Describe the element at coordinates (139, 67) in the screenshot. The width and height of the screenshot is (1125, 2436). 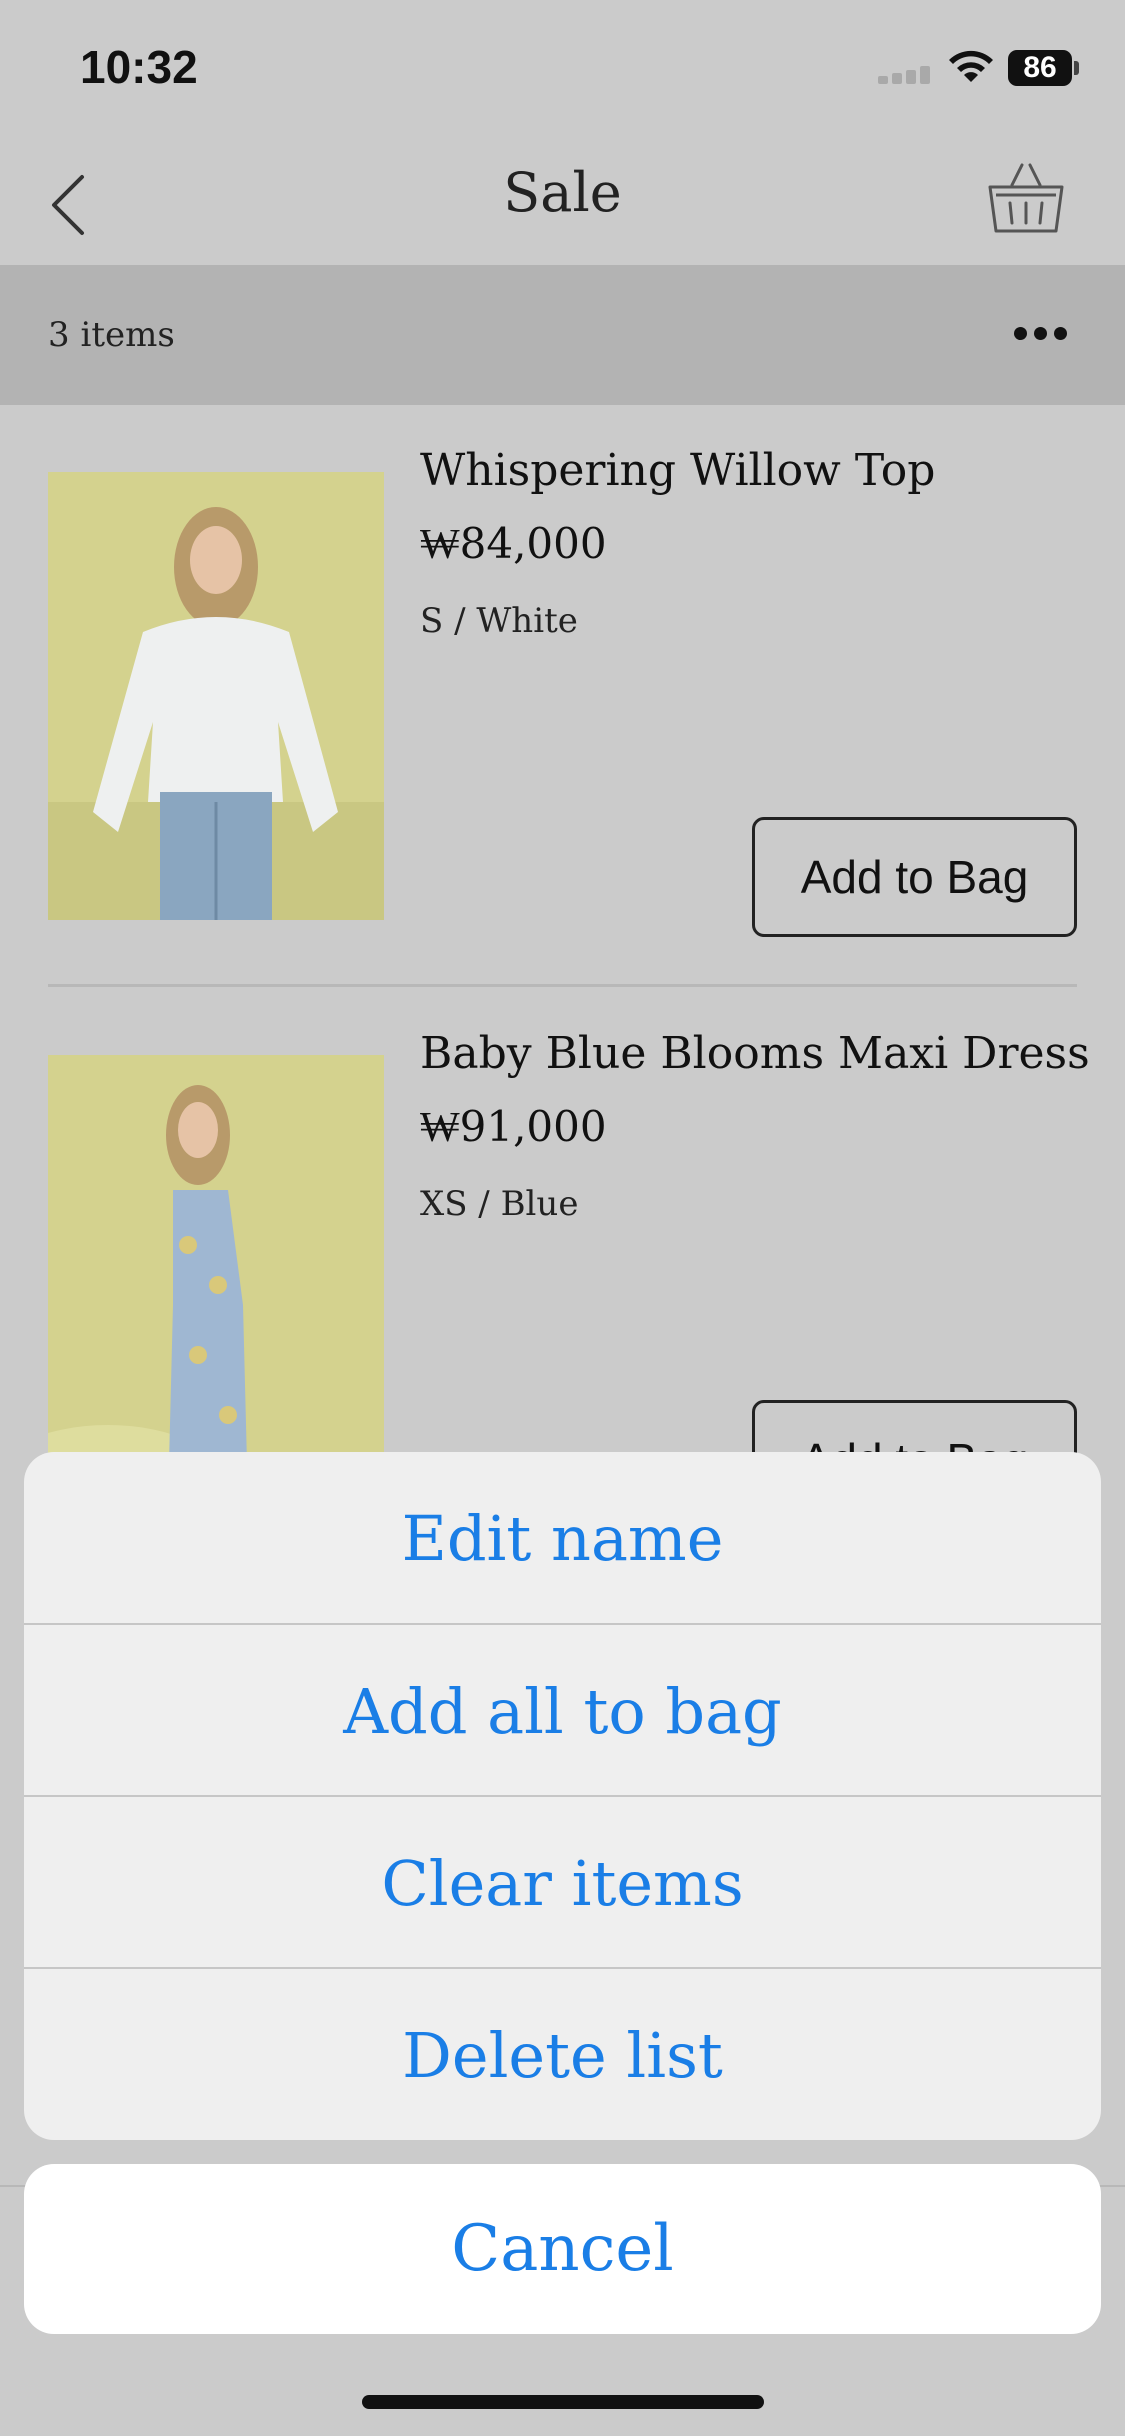
I see `status-time: 10:32` at that location.